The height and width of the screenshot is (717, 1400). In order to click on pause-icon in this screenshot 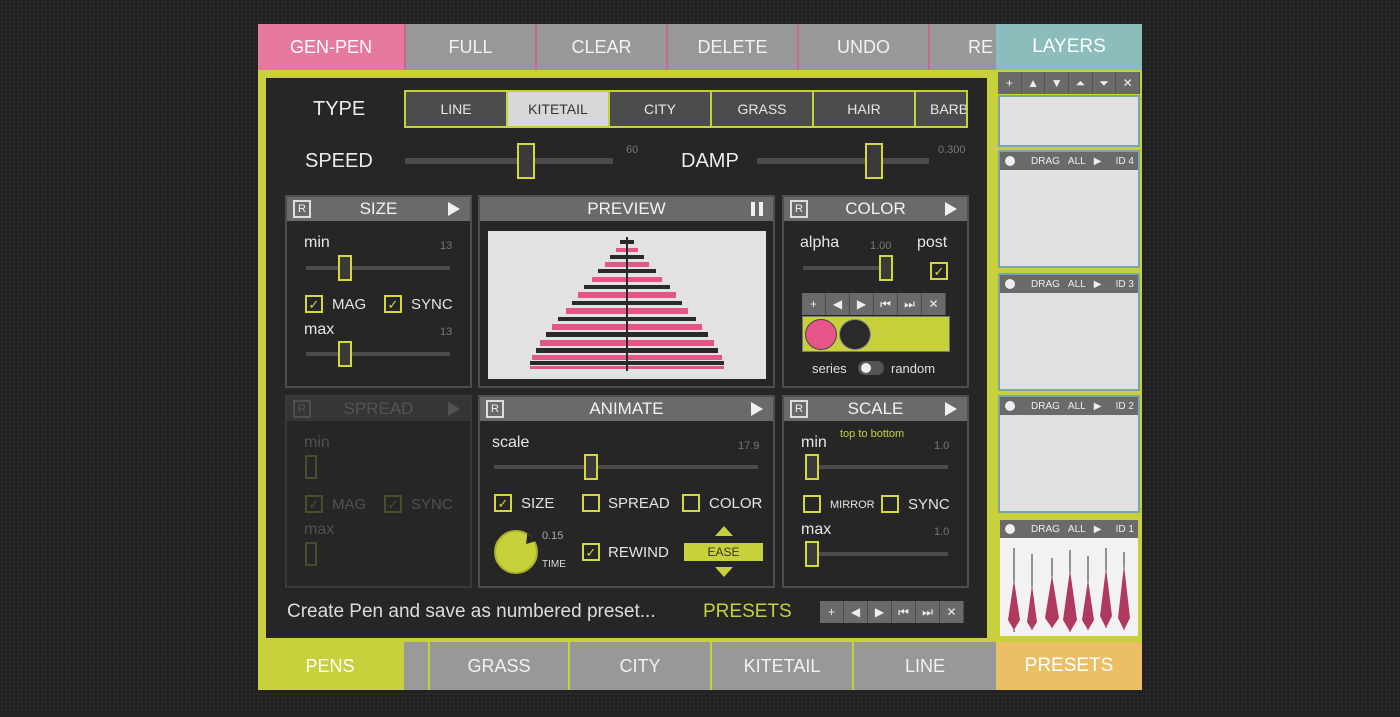, I will do `click(757, 209)`.